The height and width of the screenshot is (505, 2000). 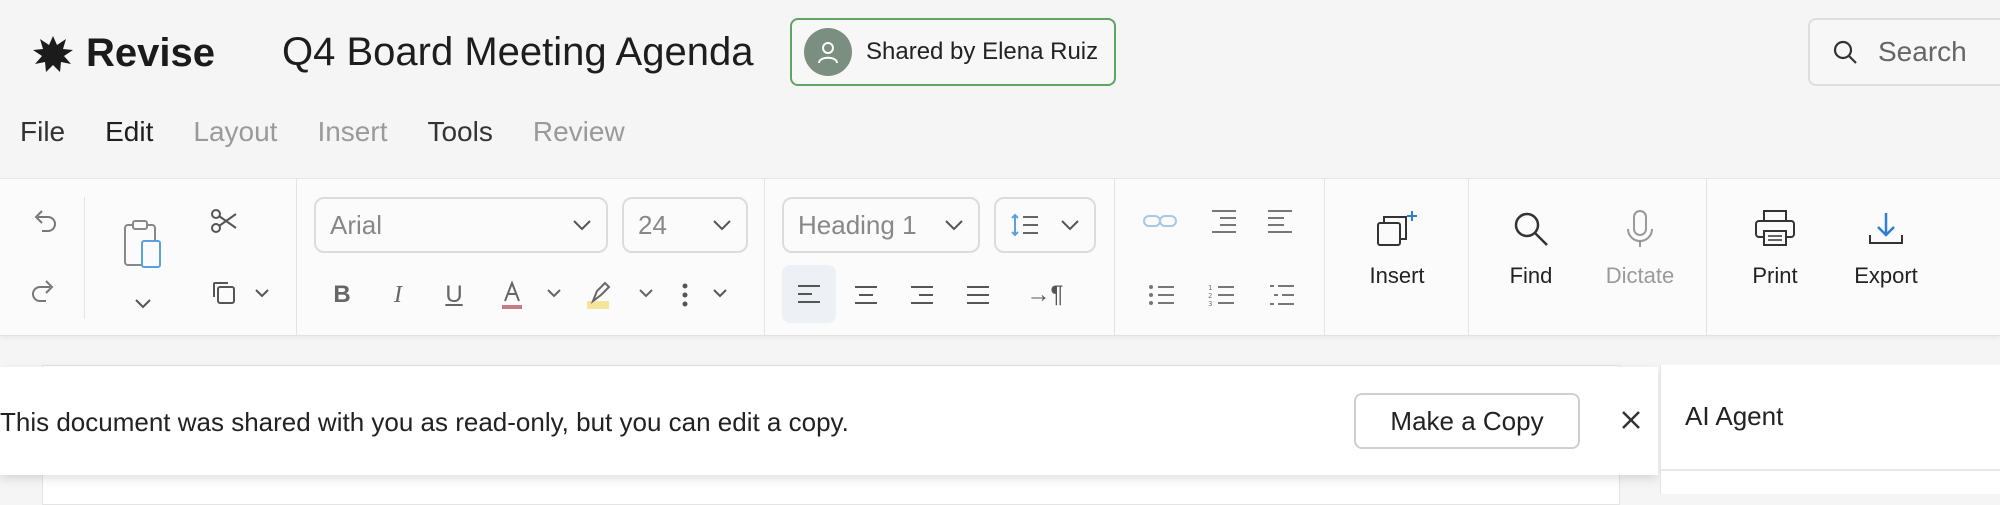 I want to click on more-format-dropdown, so click(x=720, y=293).